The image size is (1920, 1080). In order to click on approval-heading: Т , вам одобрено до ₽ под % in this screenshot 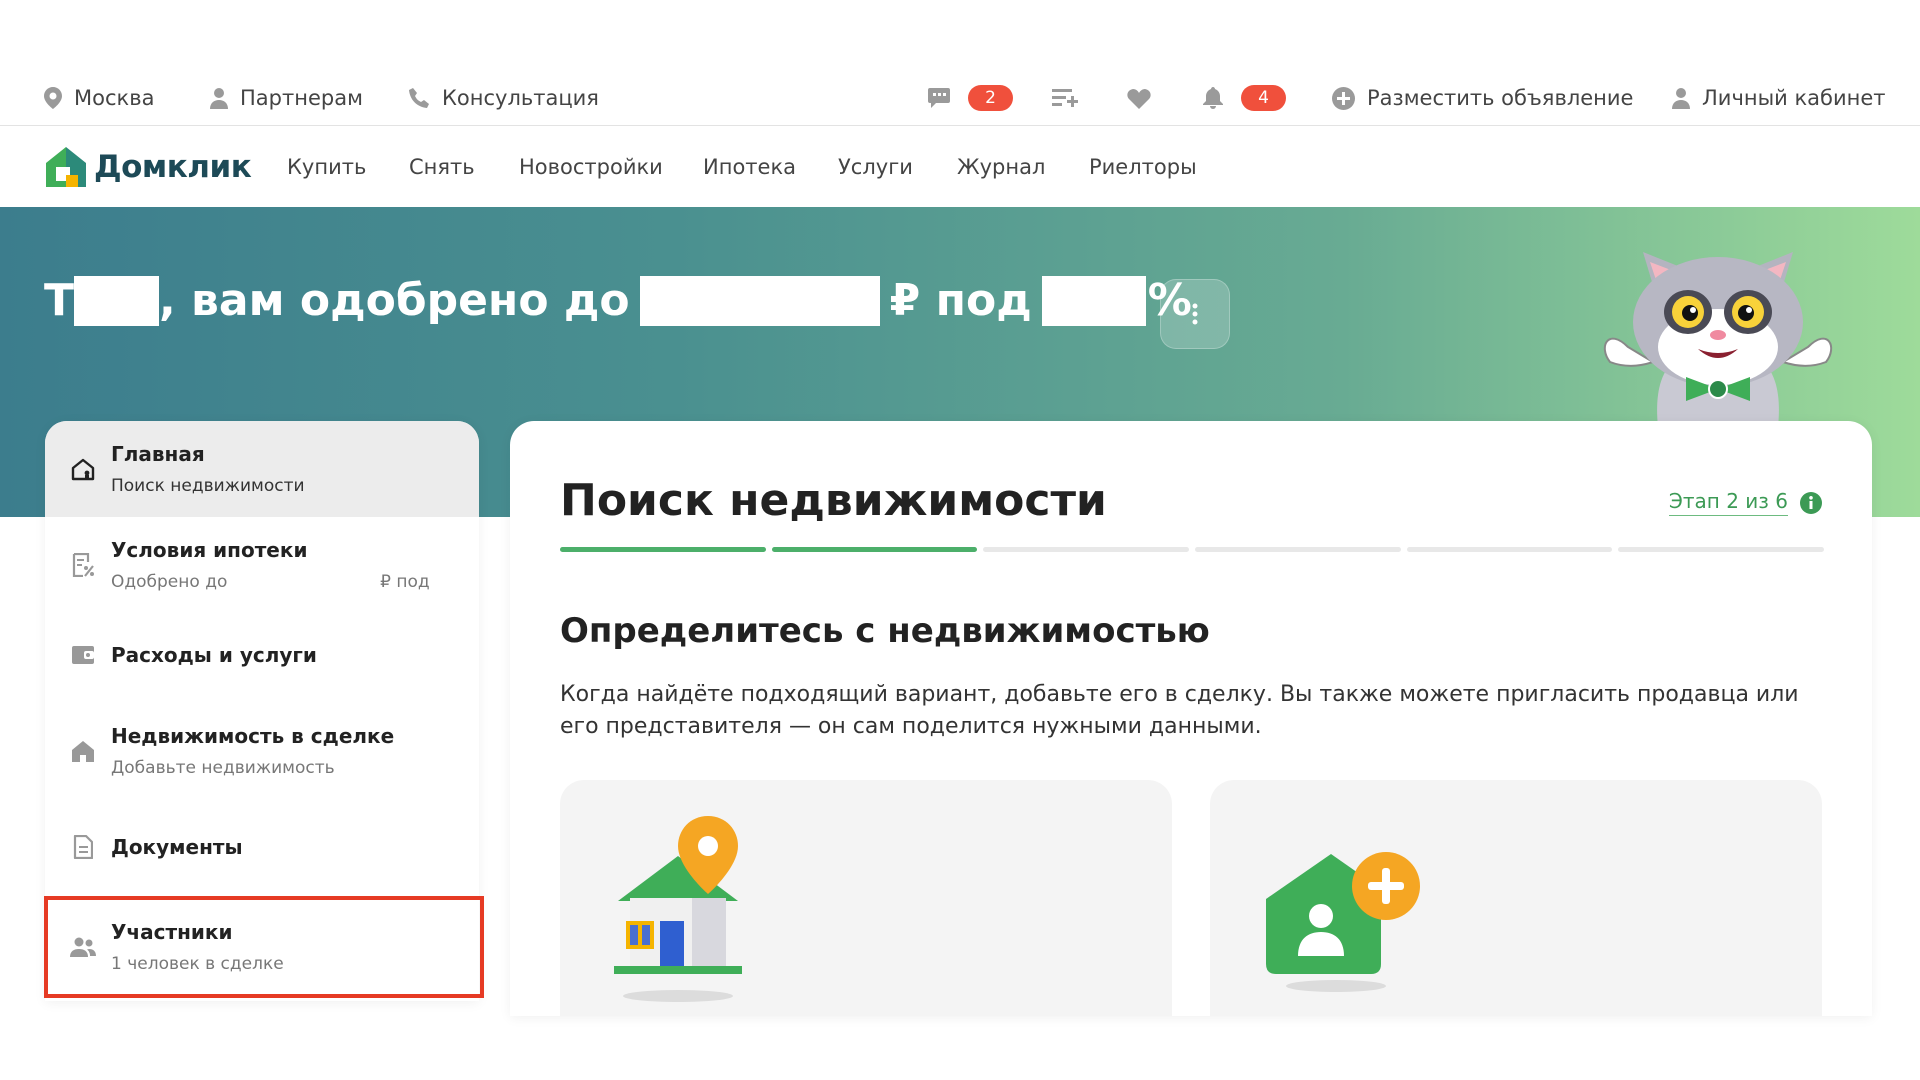, I will do `click(618, 300)`.